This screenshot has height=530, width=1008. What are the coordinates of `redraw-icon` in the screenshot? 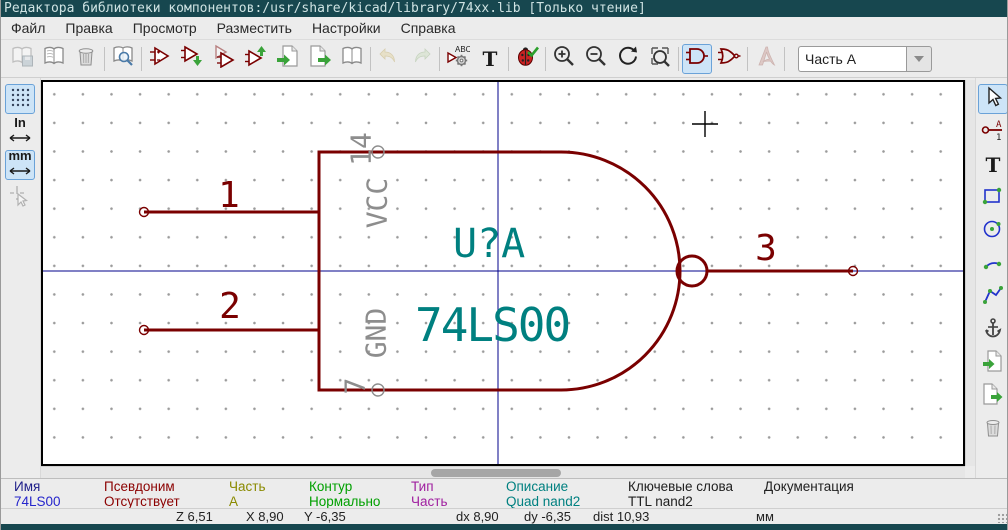 It's located at (628, 58).